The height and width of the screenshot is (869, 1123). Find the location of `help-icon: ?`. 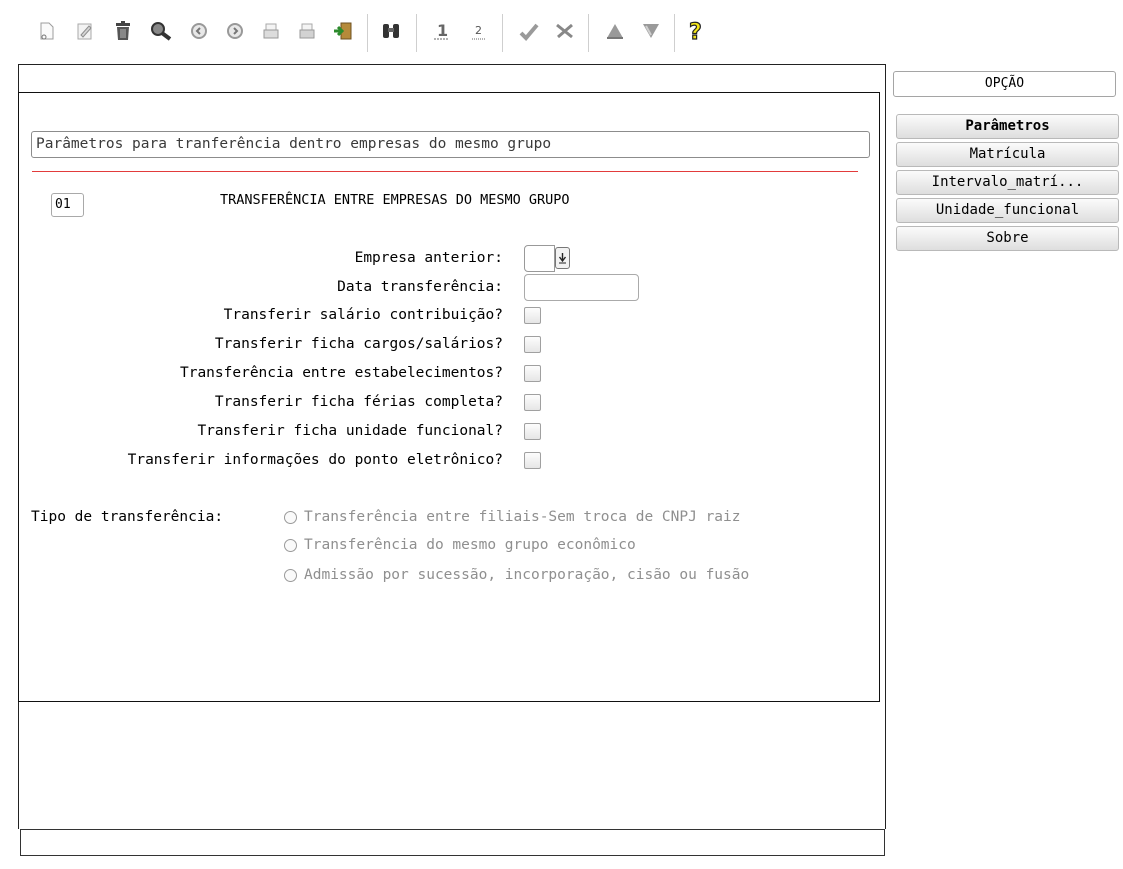

help-icon: ? is located at coordinates (697, 31).